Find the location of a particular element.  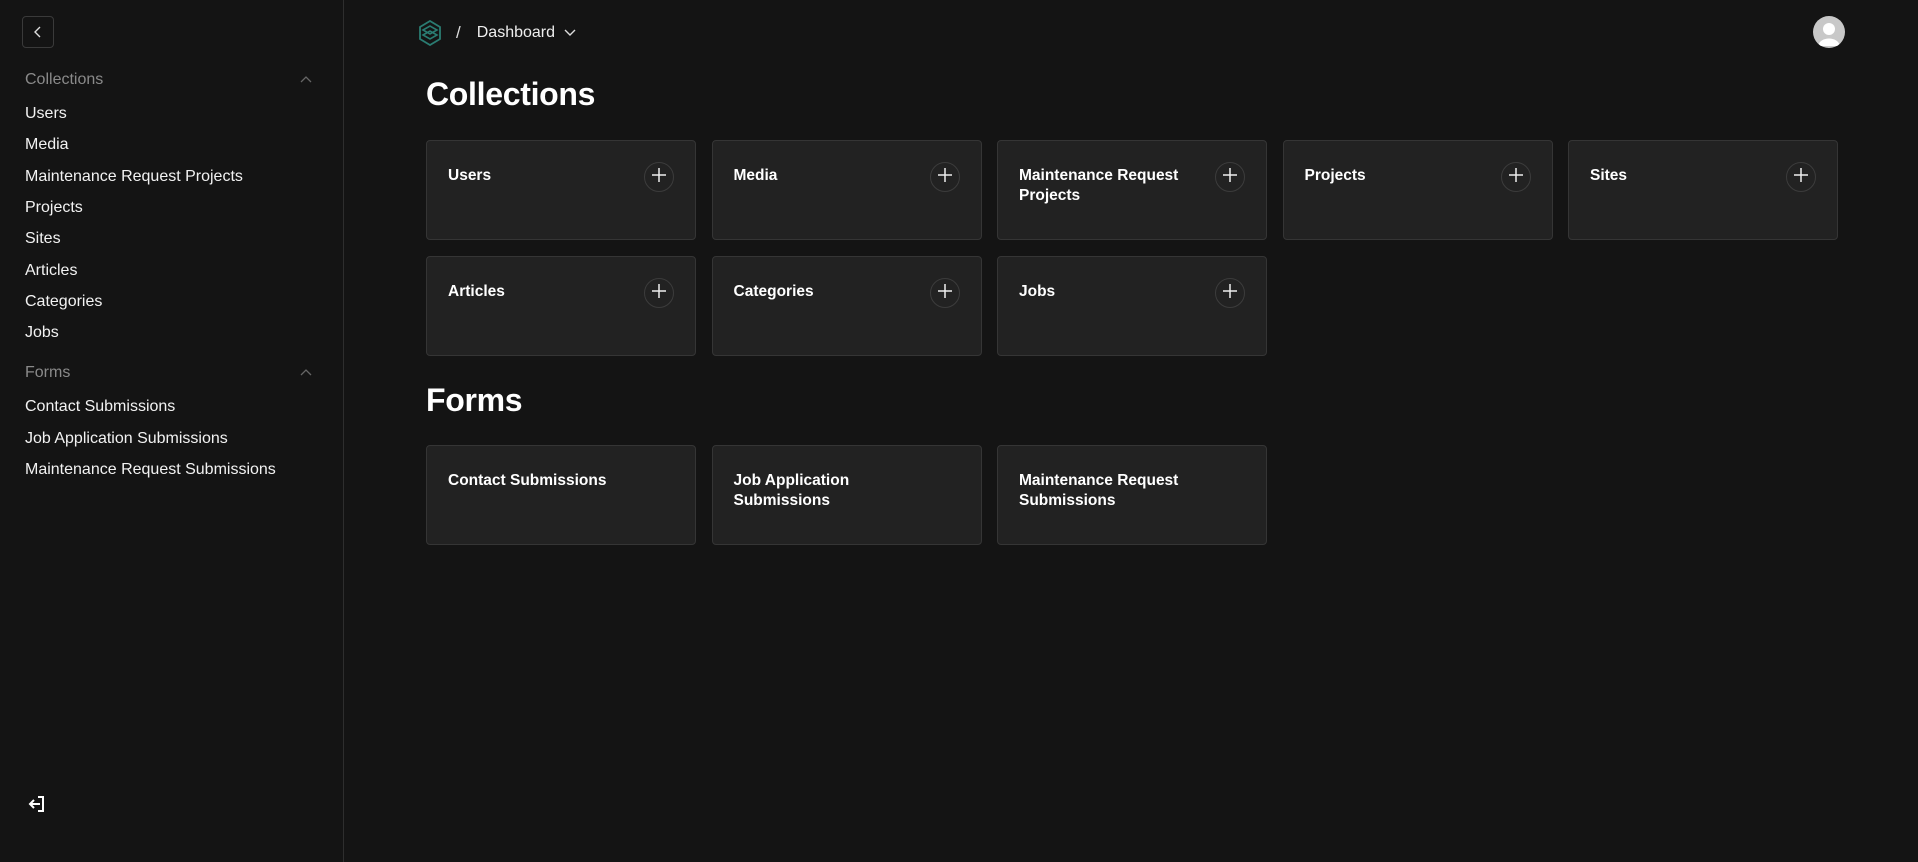

card-title: Articles is located at coordinates (476, 291).